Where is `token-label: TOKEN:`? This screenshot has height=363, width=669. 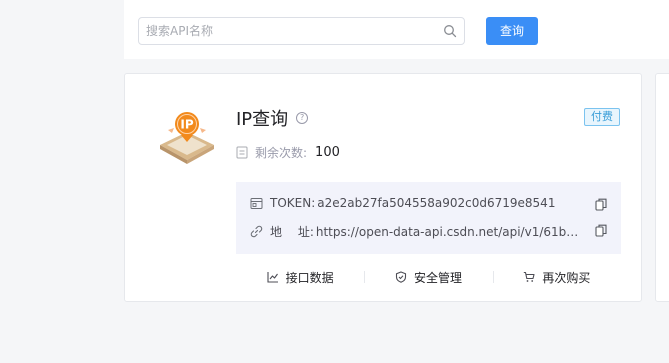
token-label: TOKEN: is located at coordinates (293, 203).